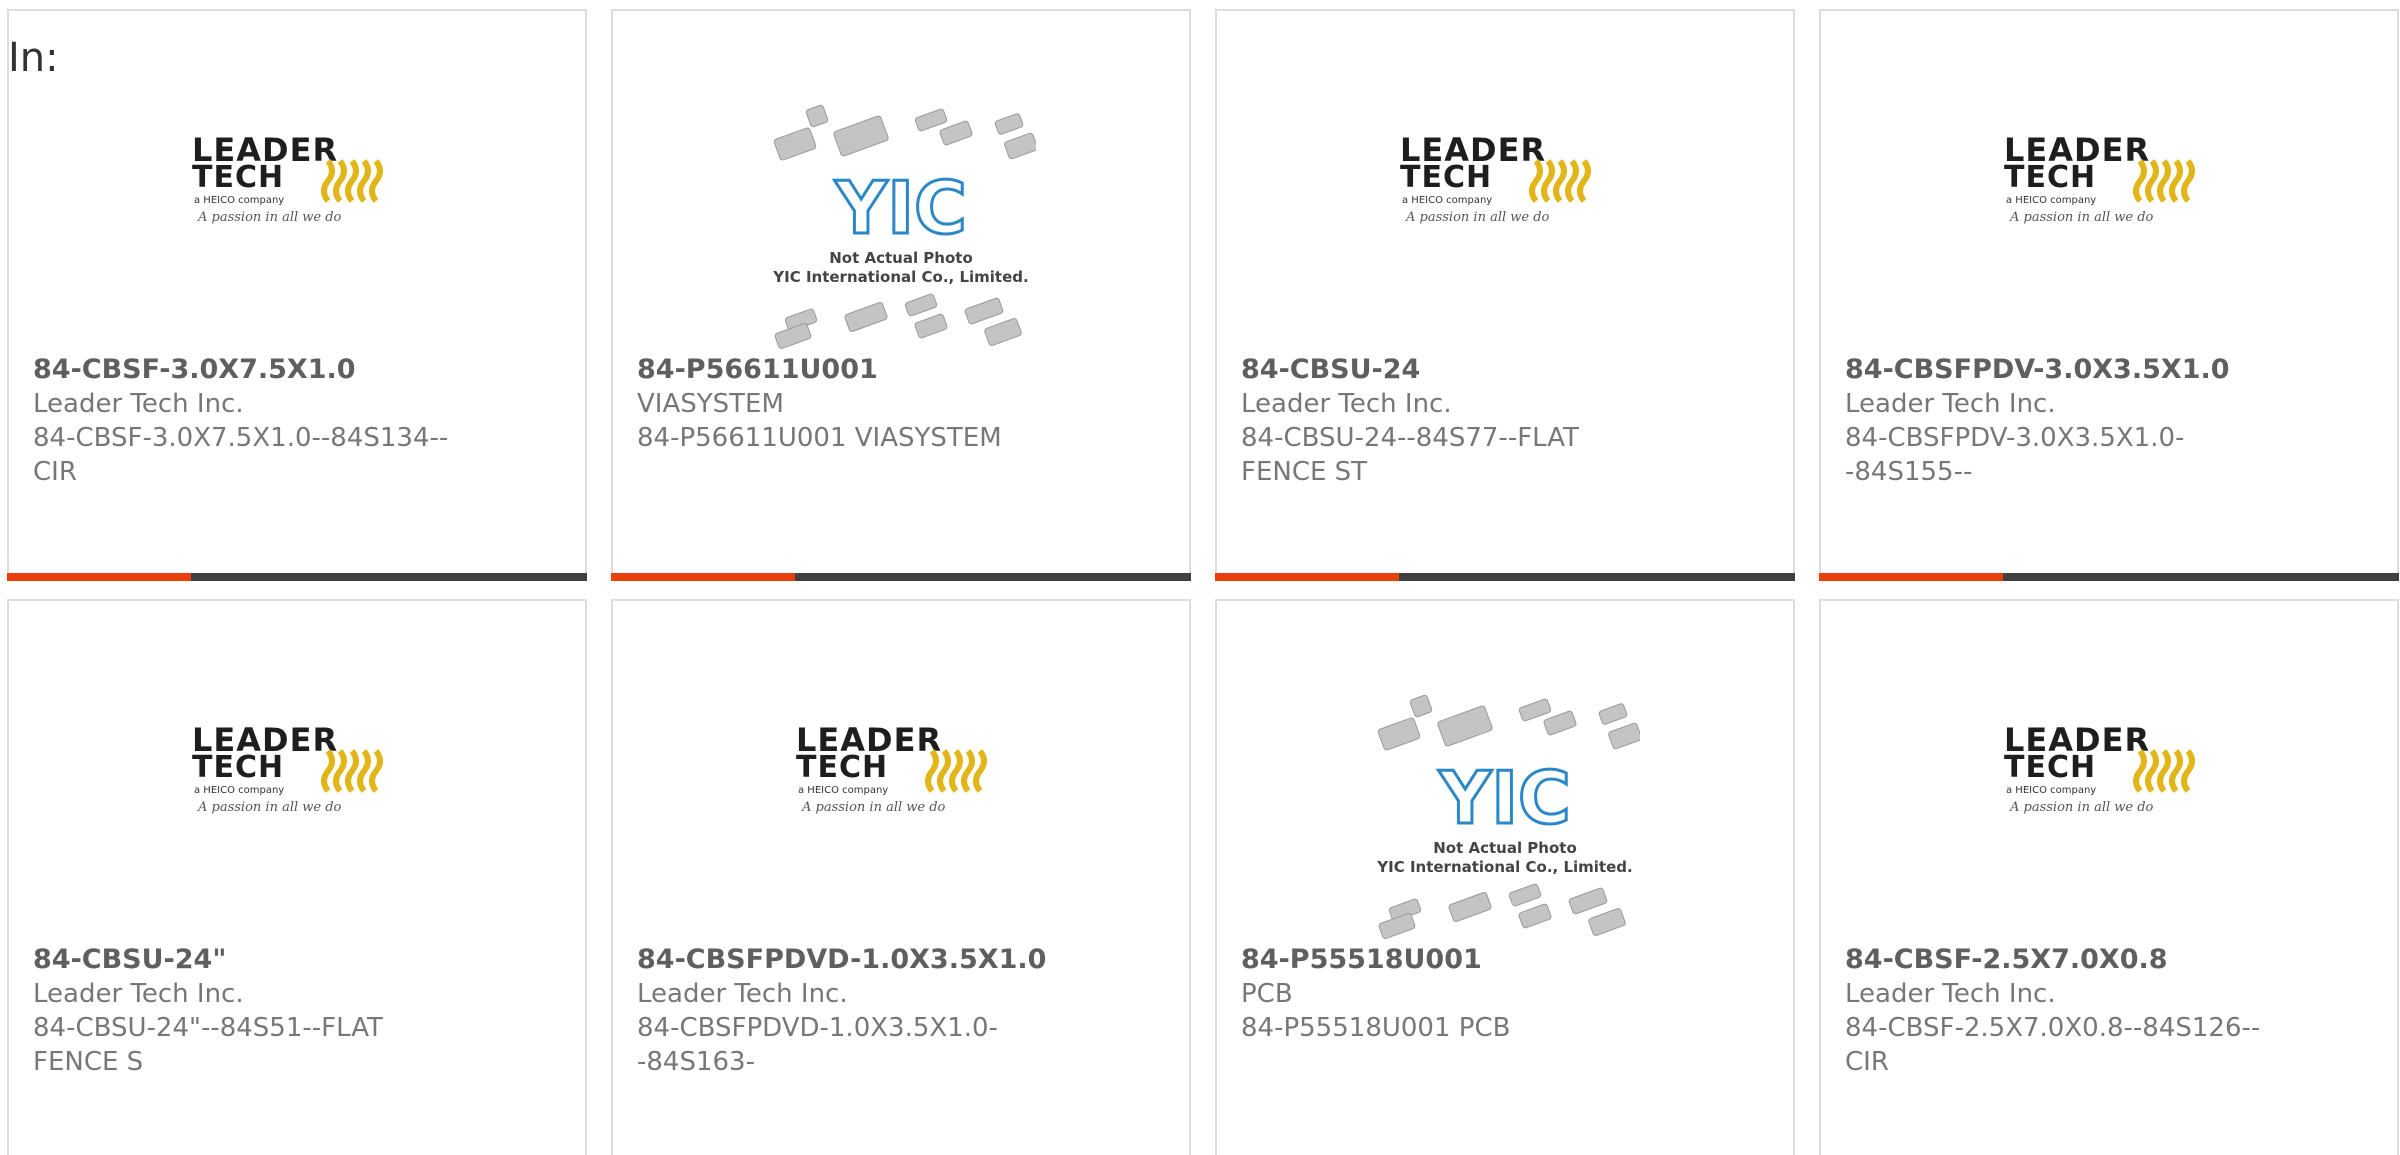  I want to click on manufacturer-name: PCB, so click(1267, 994).